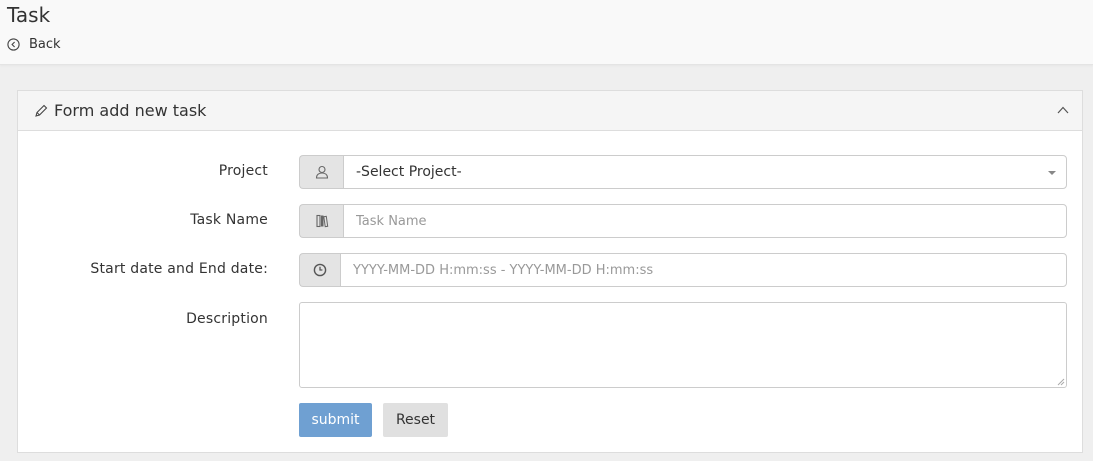 This screenshot has height=461, width=1093. I want to click on project-label: Project, so click(243, 171).